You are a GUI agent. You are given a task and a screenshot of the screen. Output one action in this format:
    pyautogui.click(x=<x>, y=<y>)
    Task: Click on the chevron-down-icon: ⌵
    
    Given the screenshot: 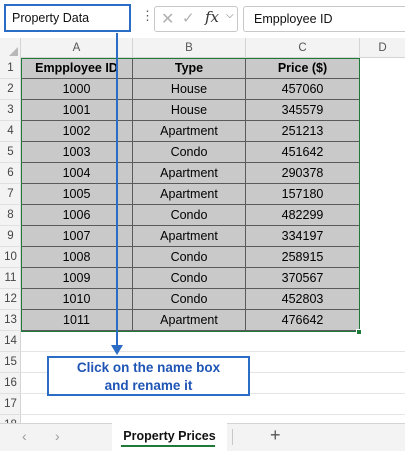 What is the action you would take?
    pyautogui.click(x=230, y=15)
    